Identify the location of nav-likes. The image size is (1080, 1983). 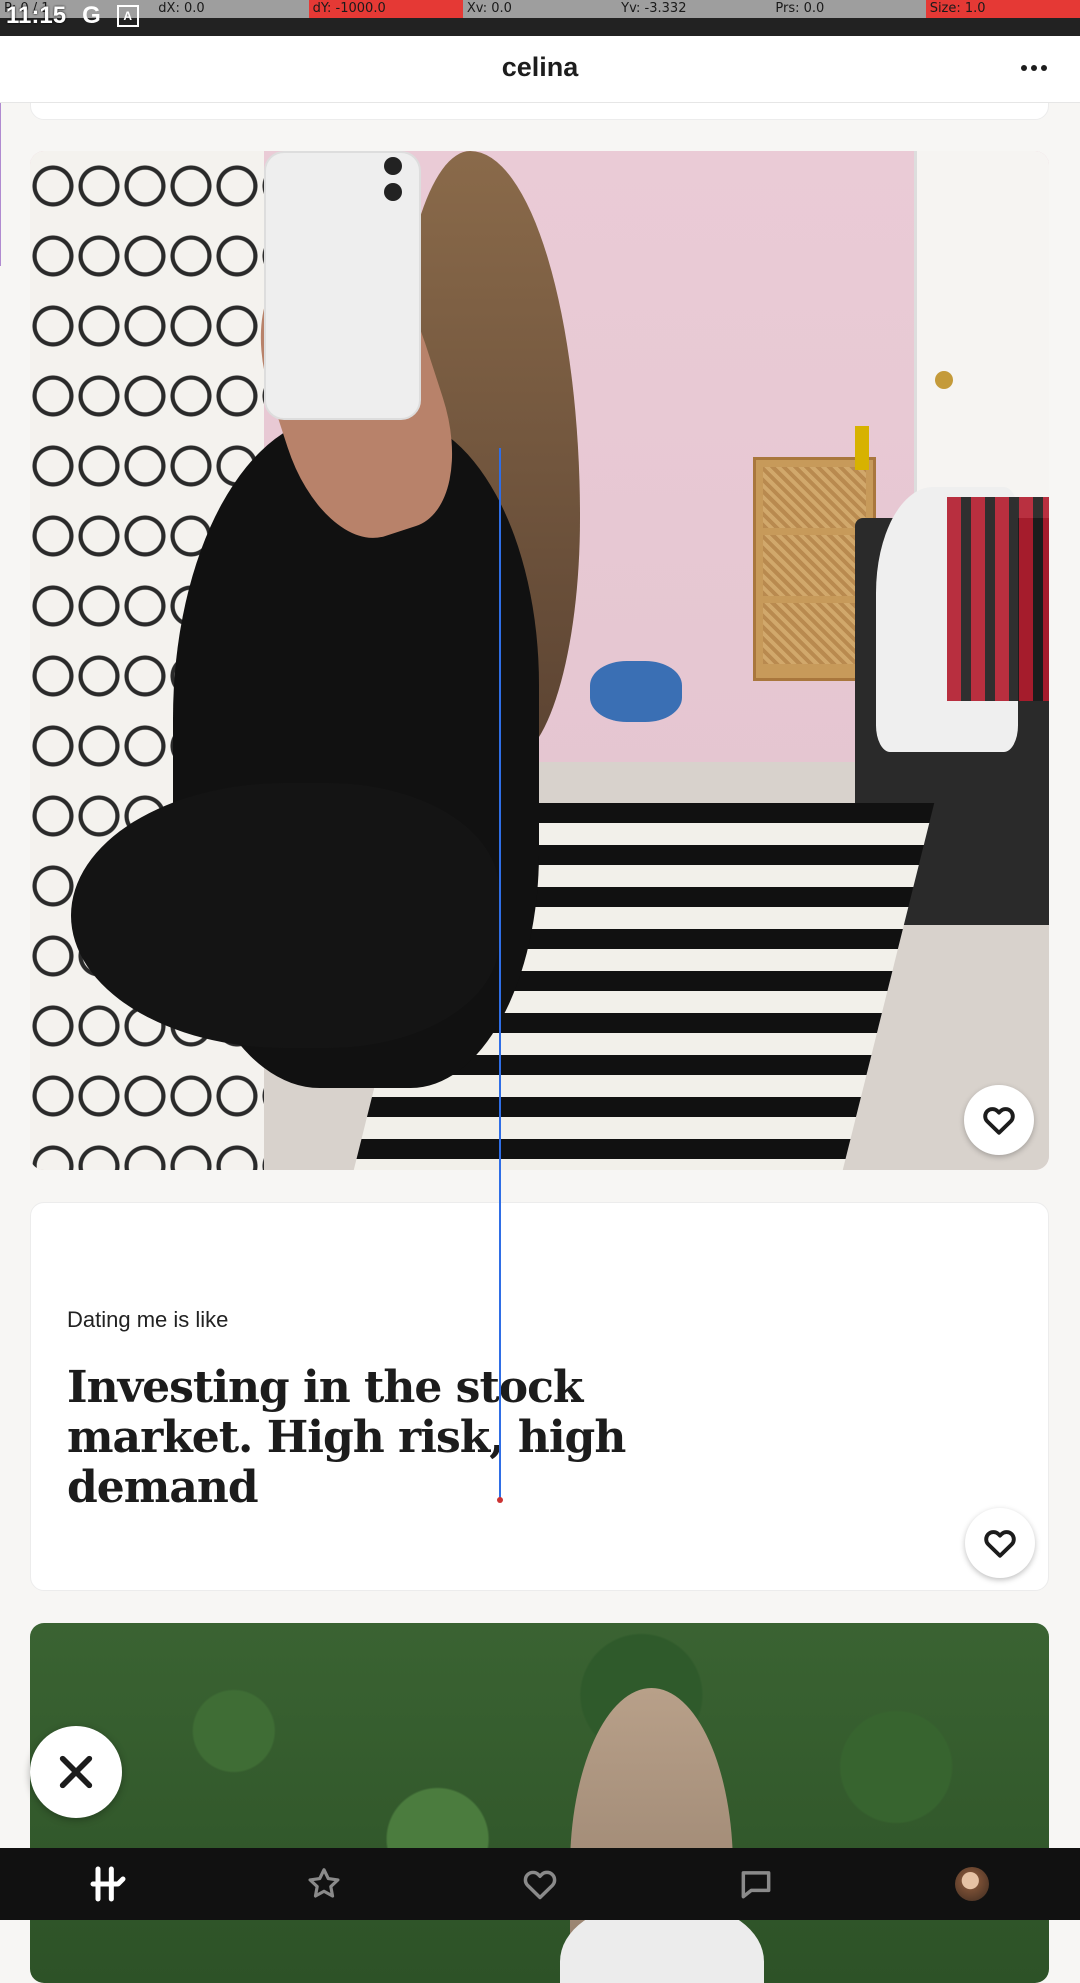
(540, 1884).